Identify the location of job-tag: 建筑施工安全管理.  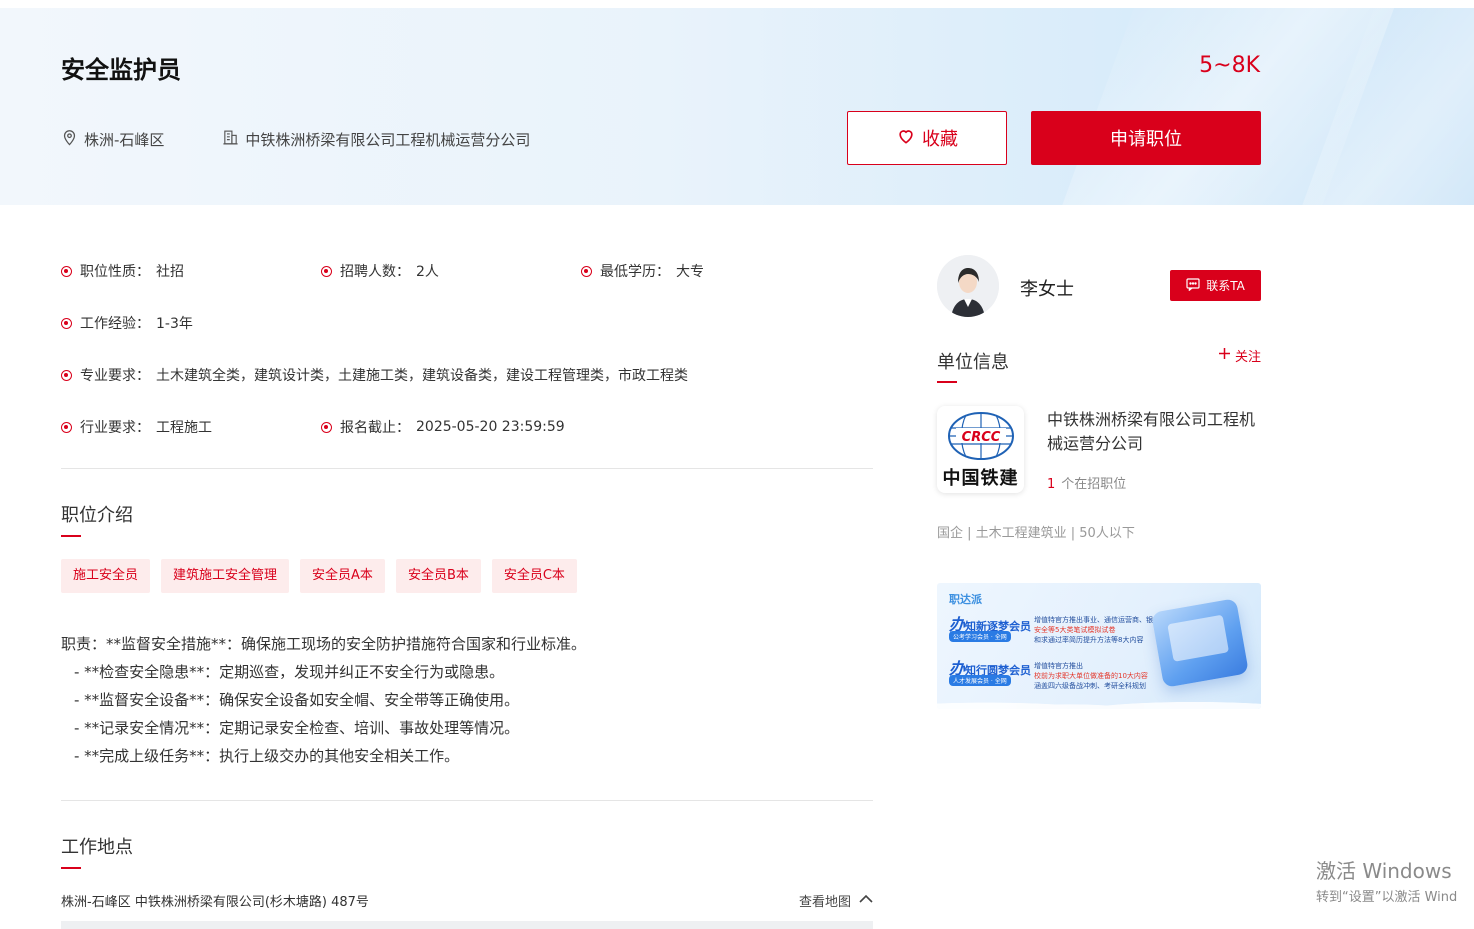
(225, 576).